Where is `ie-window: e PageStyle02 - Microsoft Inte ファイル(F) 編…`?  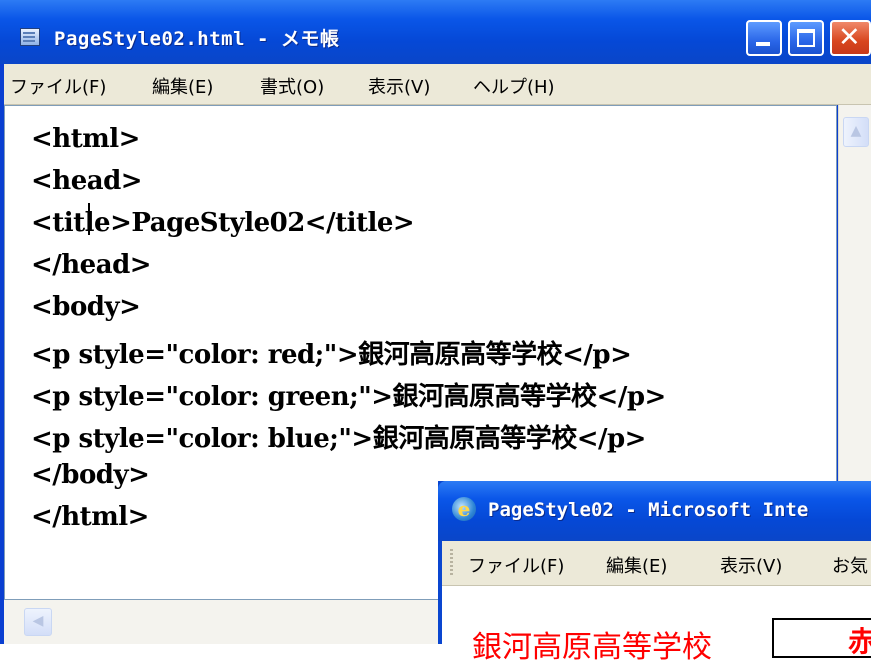 ie-window: e PageStyle02 - Microsoft Inte ファイル(F) 編… is located at coordinates (654, 573).